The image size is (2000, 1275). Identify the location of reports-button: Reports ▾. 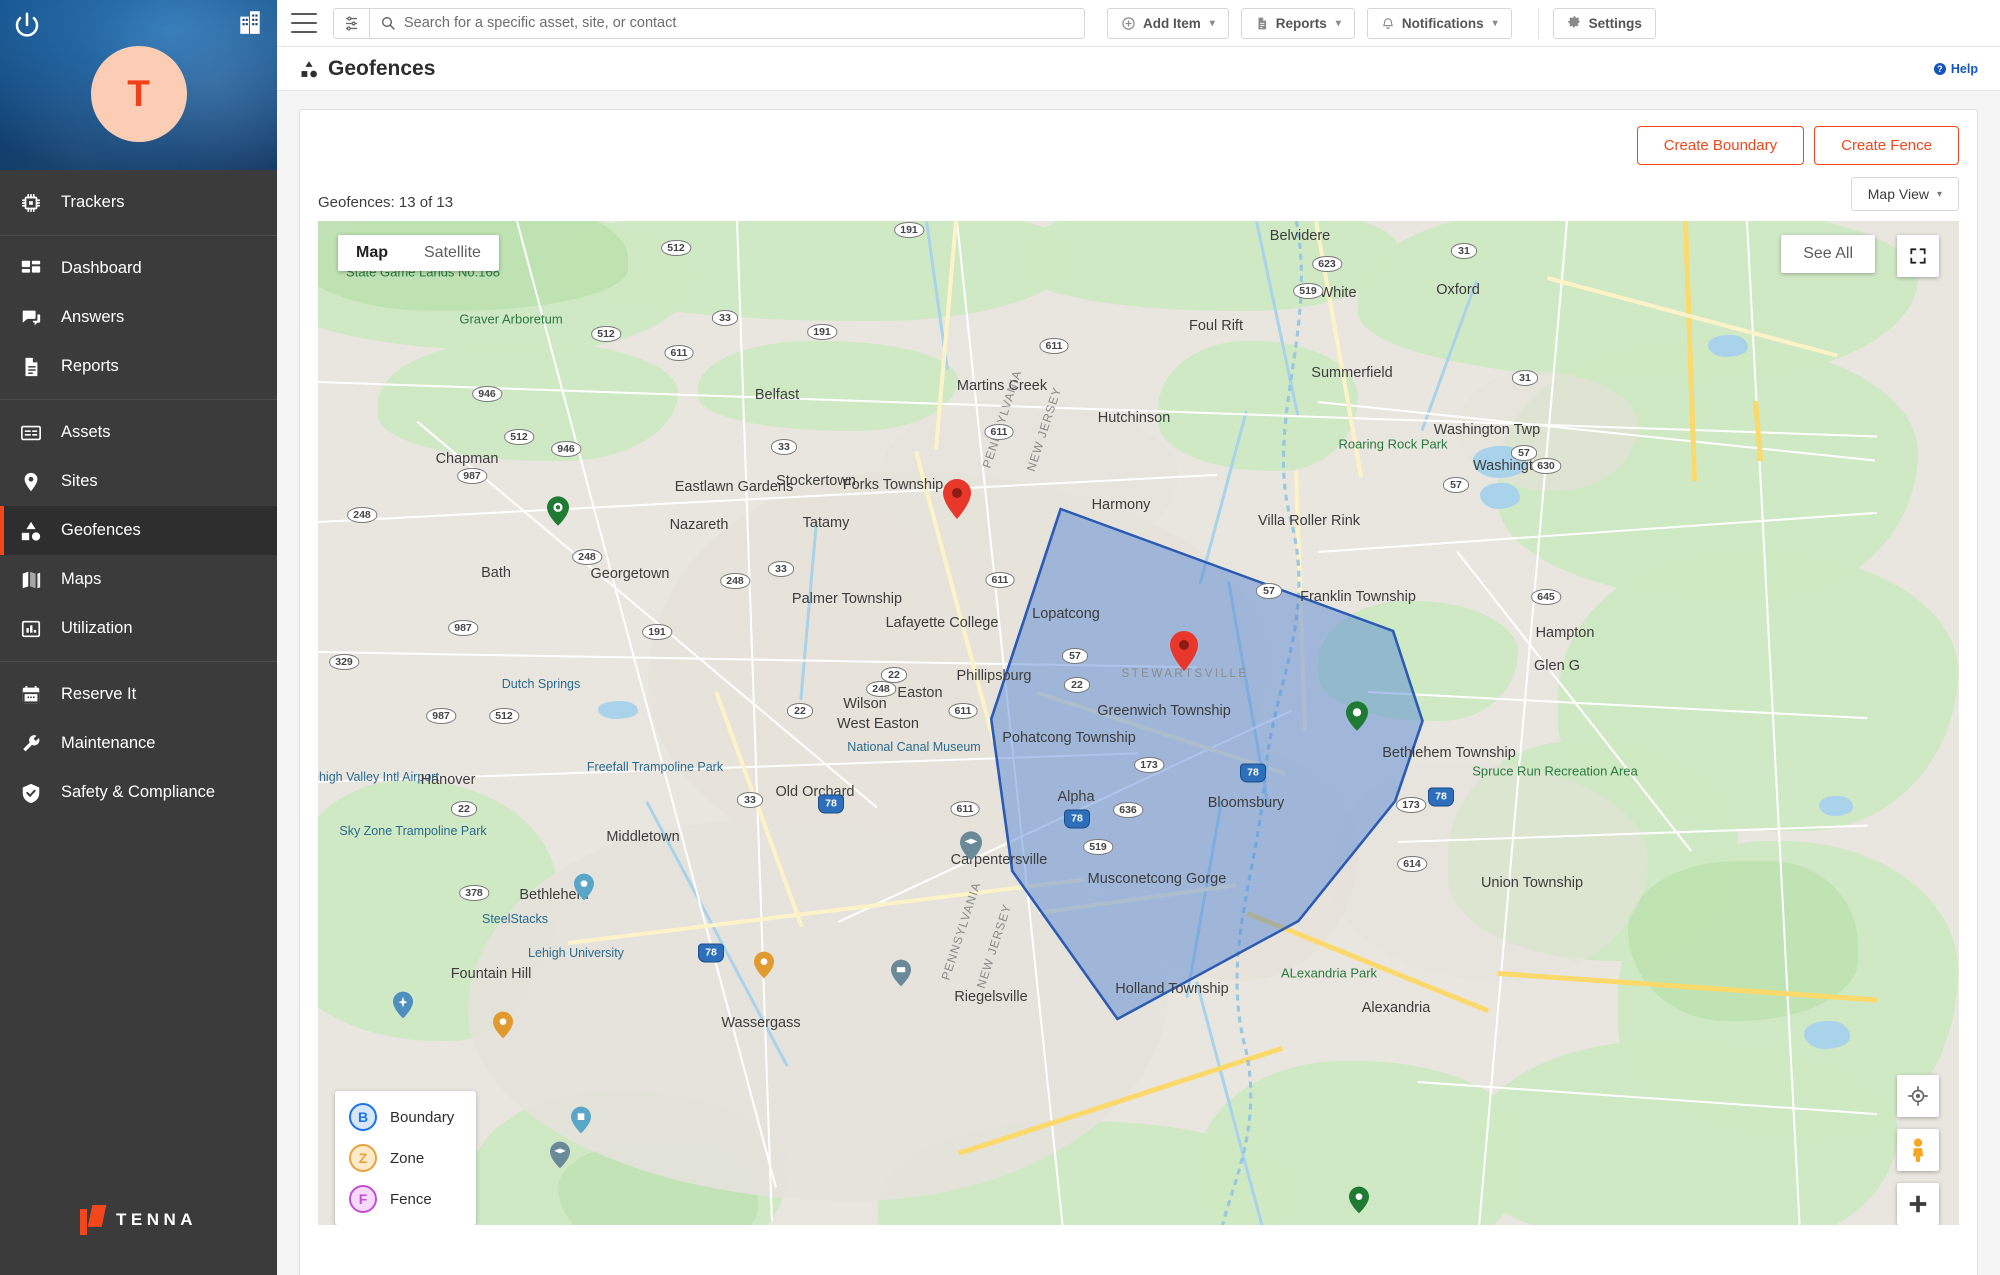
(1297, 23).